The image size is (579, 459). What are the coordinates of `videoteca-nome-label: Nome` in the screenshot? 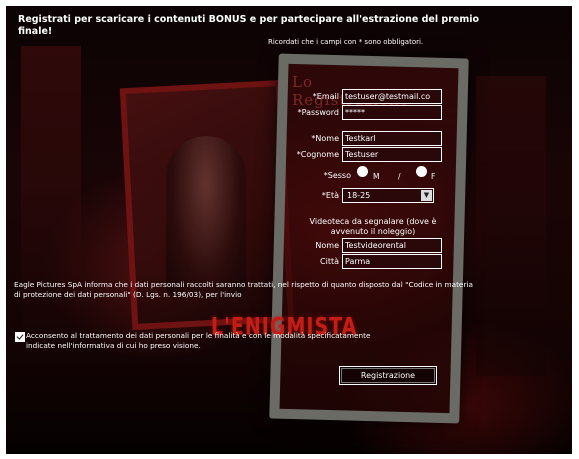 It's located at (327, 245).